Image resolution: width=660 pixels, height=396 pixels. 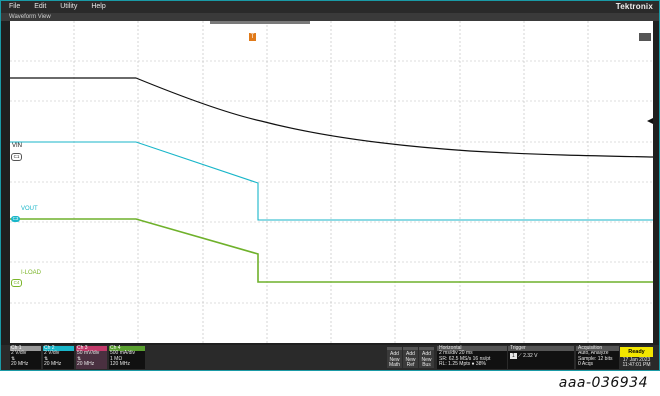 What do you see at coordinates (634, 6) in the screenshot?
I see `brand-logo: Tektronix` at bounding box center [634, 6].